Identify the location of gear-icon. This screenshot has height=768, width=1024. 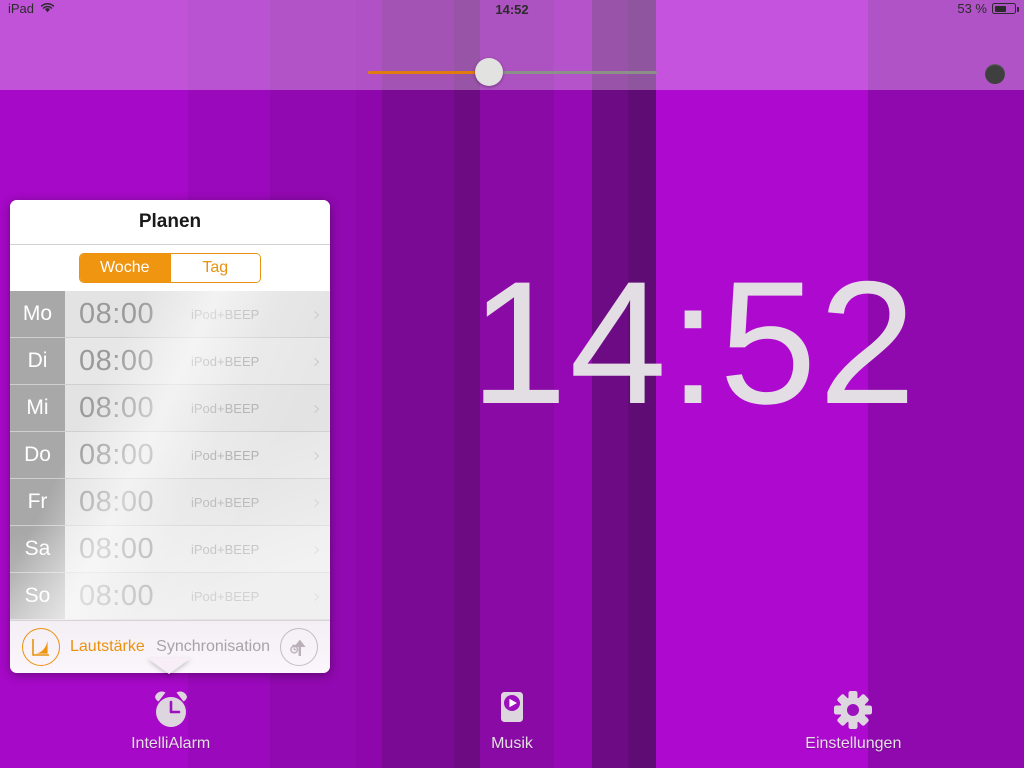
(853, 710).